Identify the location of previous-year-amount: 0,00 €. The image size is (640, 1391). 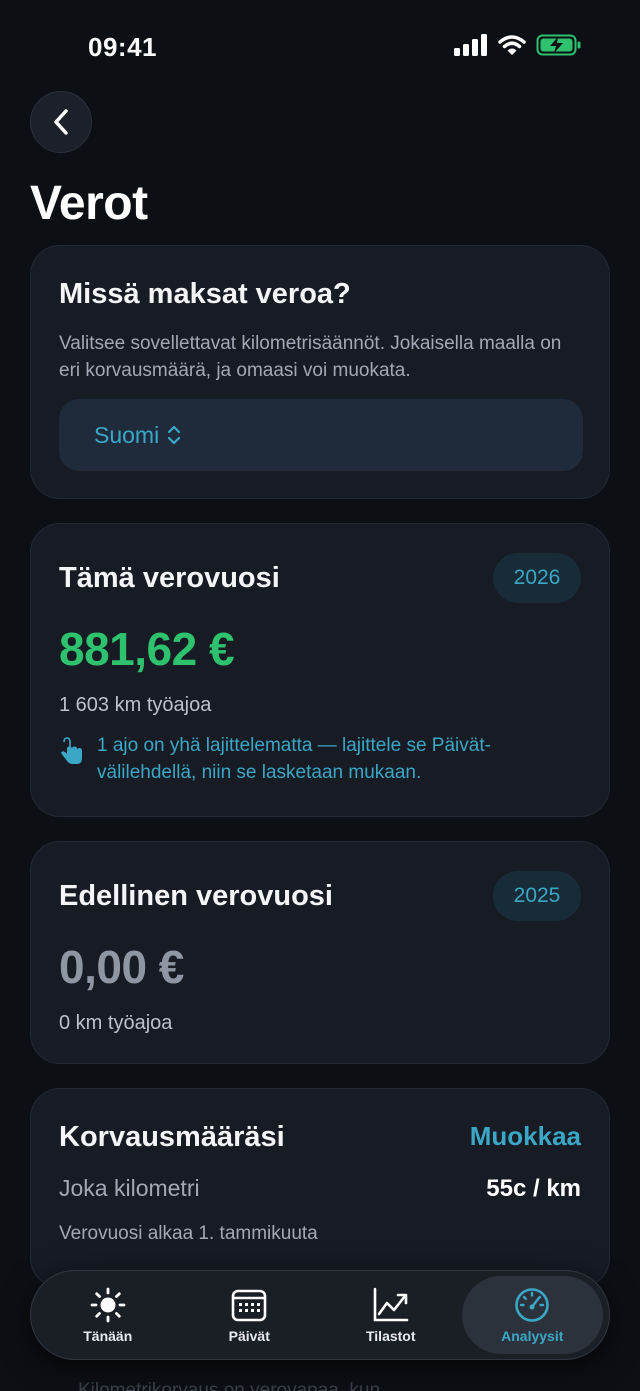
(121, 967).